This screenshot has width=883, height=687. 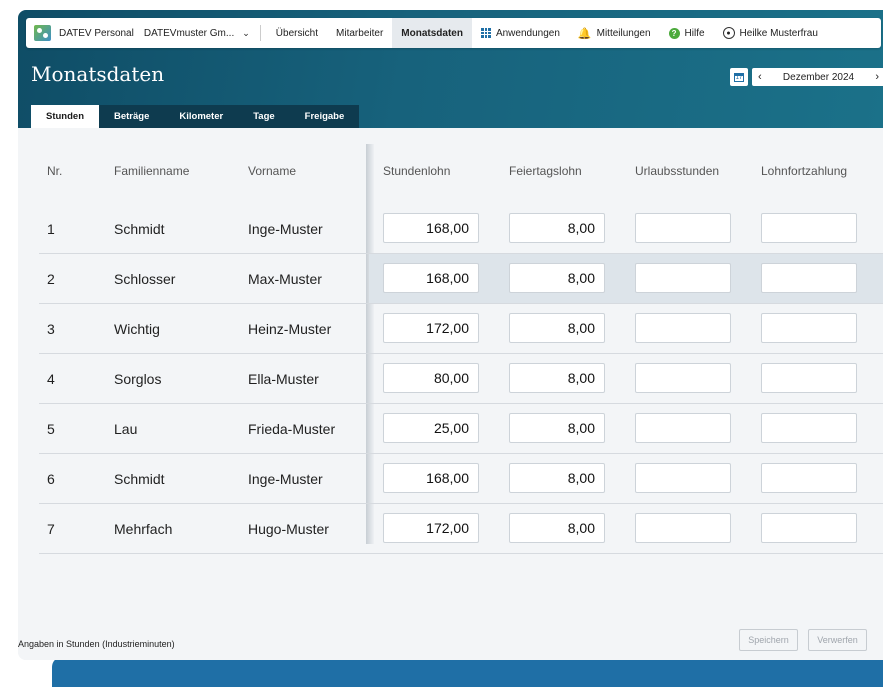 I want to click on user-icon: ●, so click(x=728, y=33).